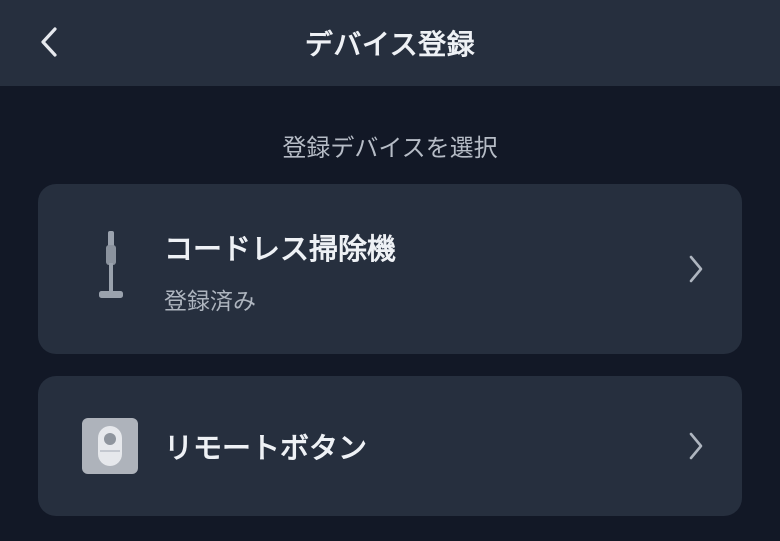 The height and width of the screenshot is (541, 780). What do you see at coordinates (110, 269) in the screenshot?
I see `stick-vacuum-icon` at bounding box center [110, 269].